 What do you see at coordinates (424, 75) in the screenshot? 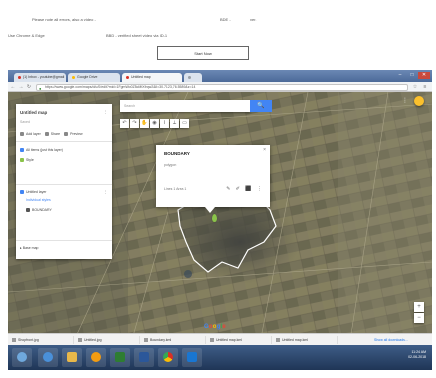
I see `close-button: ✕` at bounding box center [424, 75].